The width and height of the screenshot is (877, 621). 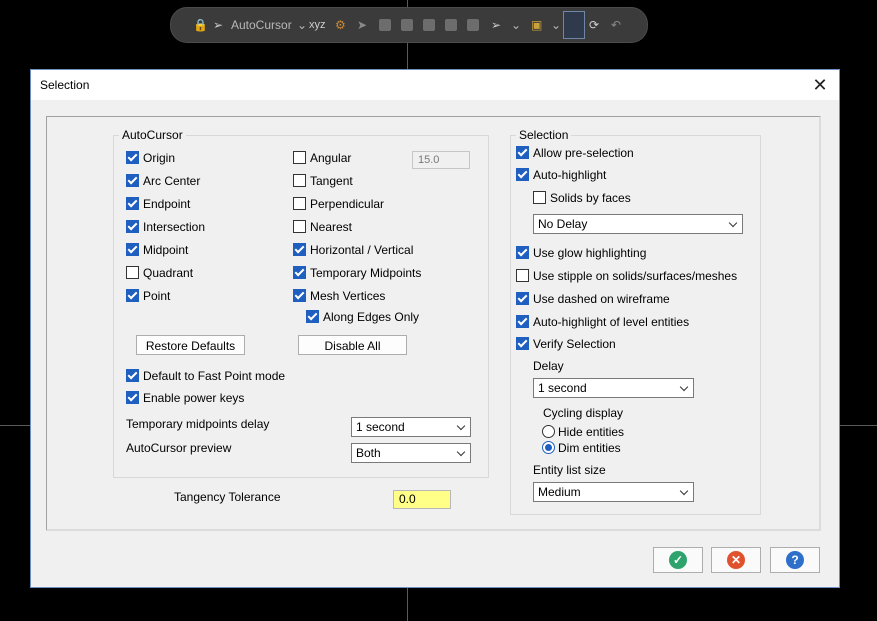 I want to click on select-mode-icon, so click(x=473, y=25).